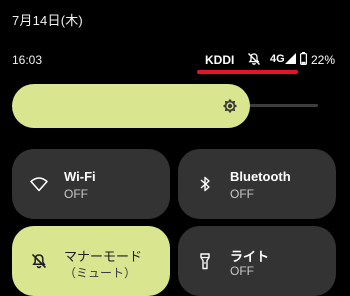  Describe the element at coordinates (100, 273) in the screenshot. I see `tile-silent-mode-state: （ミュート）` at that location.